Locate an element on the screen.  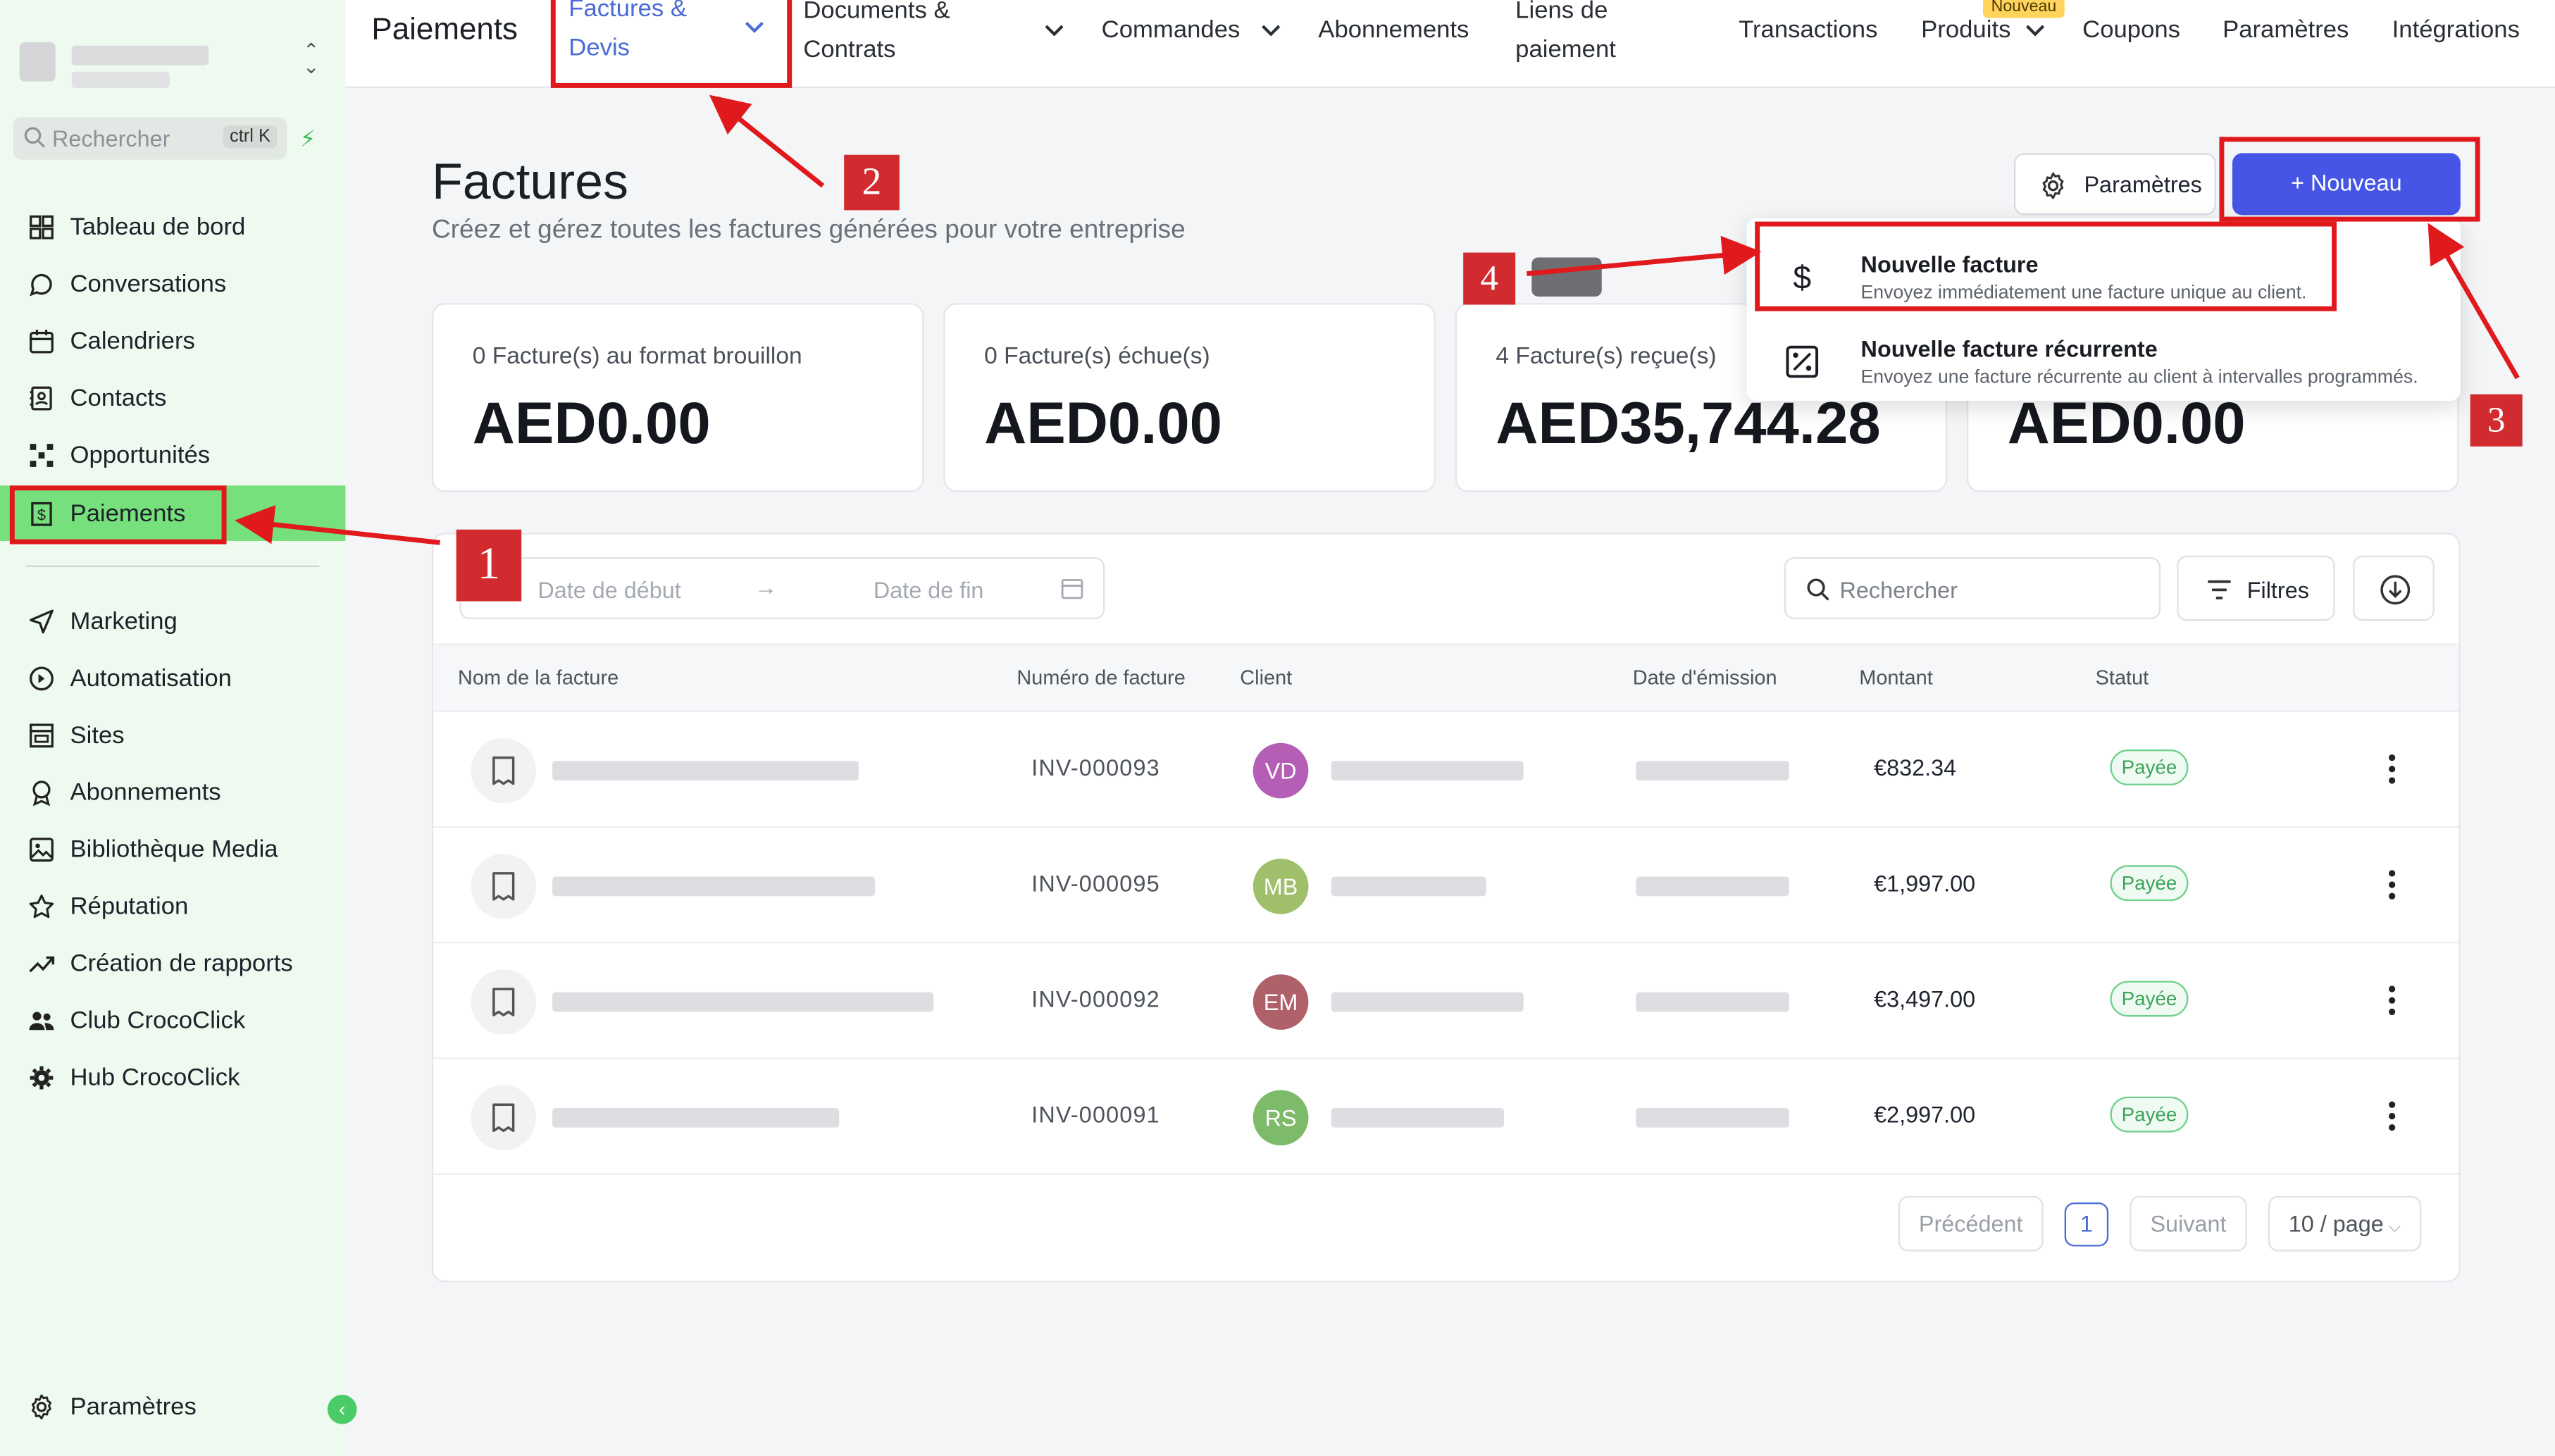
sidebar-item-contacts: Contacts is located at coordinates (172, 397).